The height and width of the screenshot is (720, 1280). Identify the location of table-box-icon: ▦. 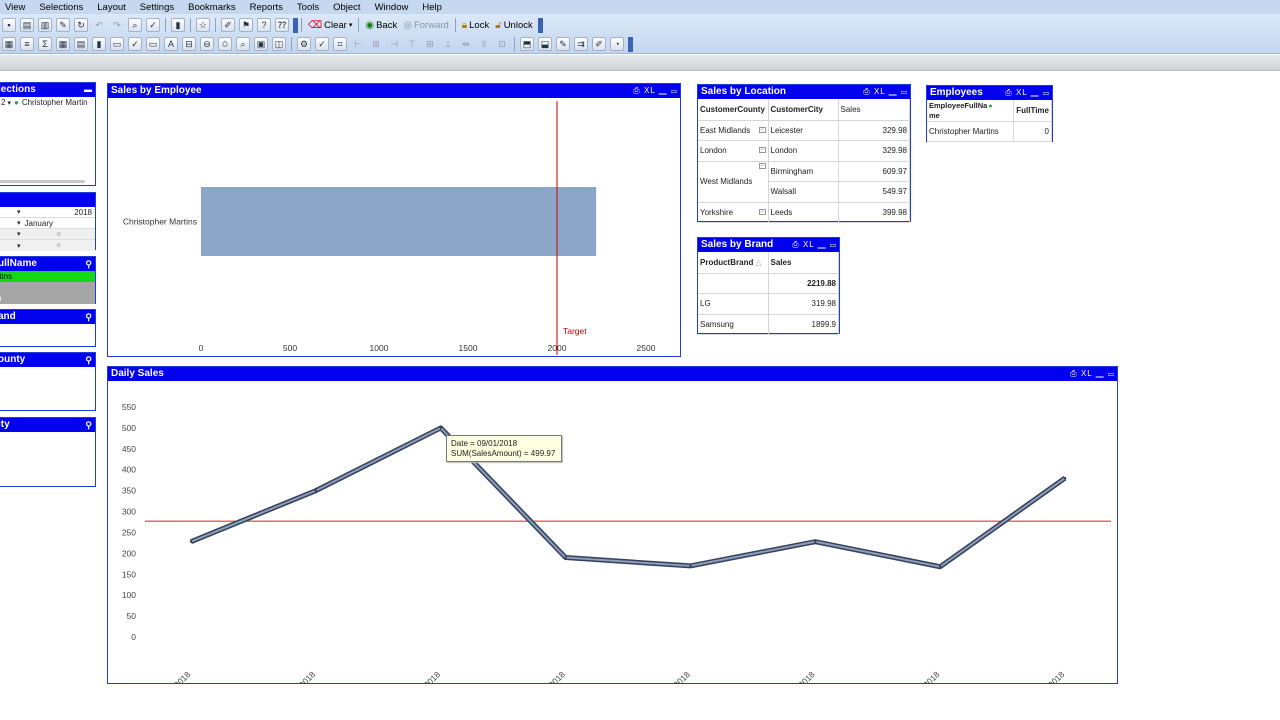
(63, 44).